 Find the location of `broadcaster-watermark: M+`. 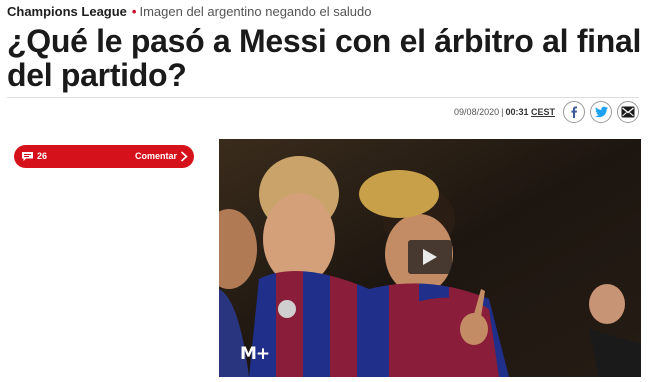

broadcaster-watermark: M+ is located at coordinates (255, 354).